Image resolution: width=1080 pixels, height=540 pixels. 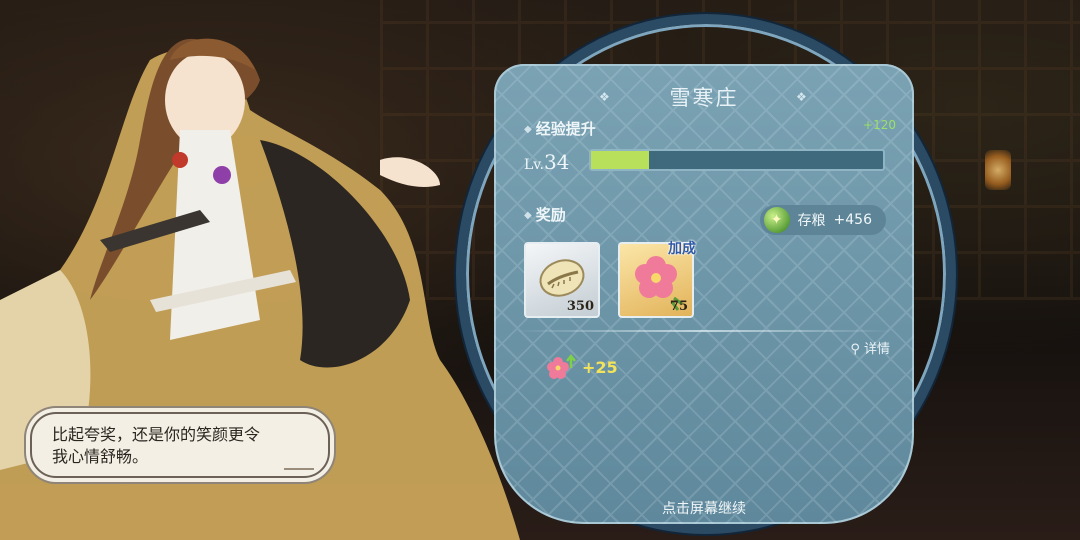 I want to click on dialog-ornament, so click(x=299, y=469).